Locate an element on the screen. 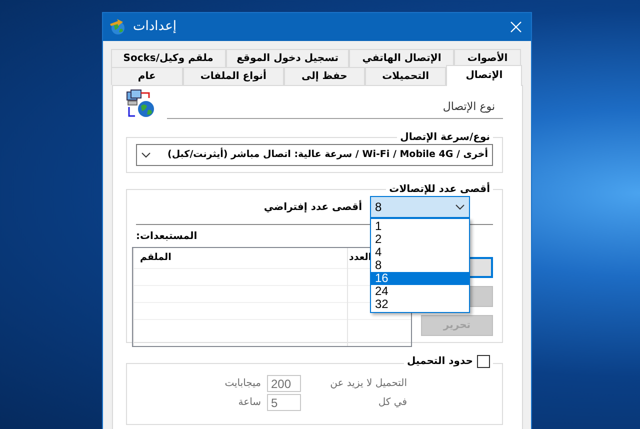  excluded-label: المستبعدات: is located at coordinates (167, 237).